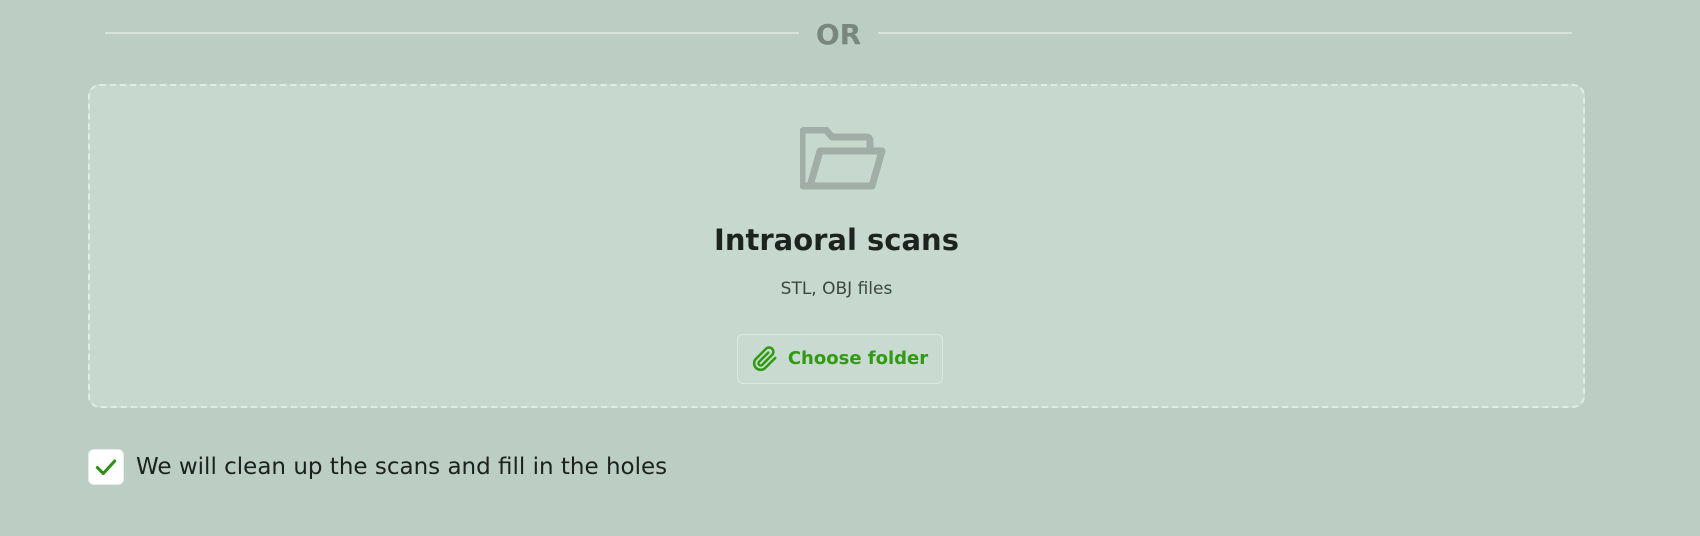 The height and width of the screenshot is (536, 1700). I want to click on paperclip-icon, so click(764, 359).